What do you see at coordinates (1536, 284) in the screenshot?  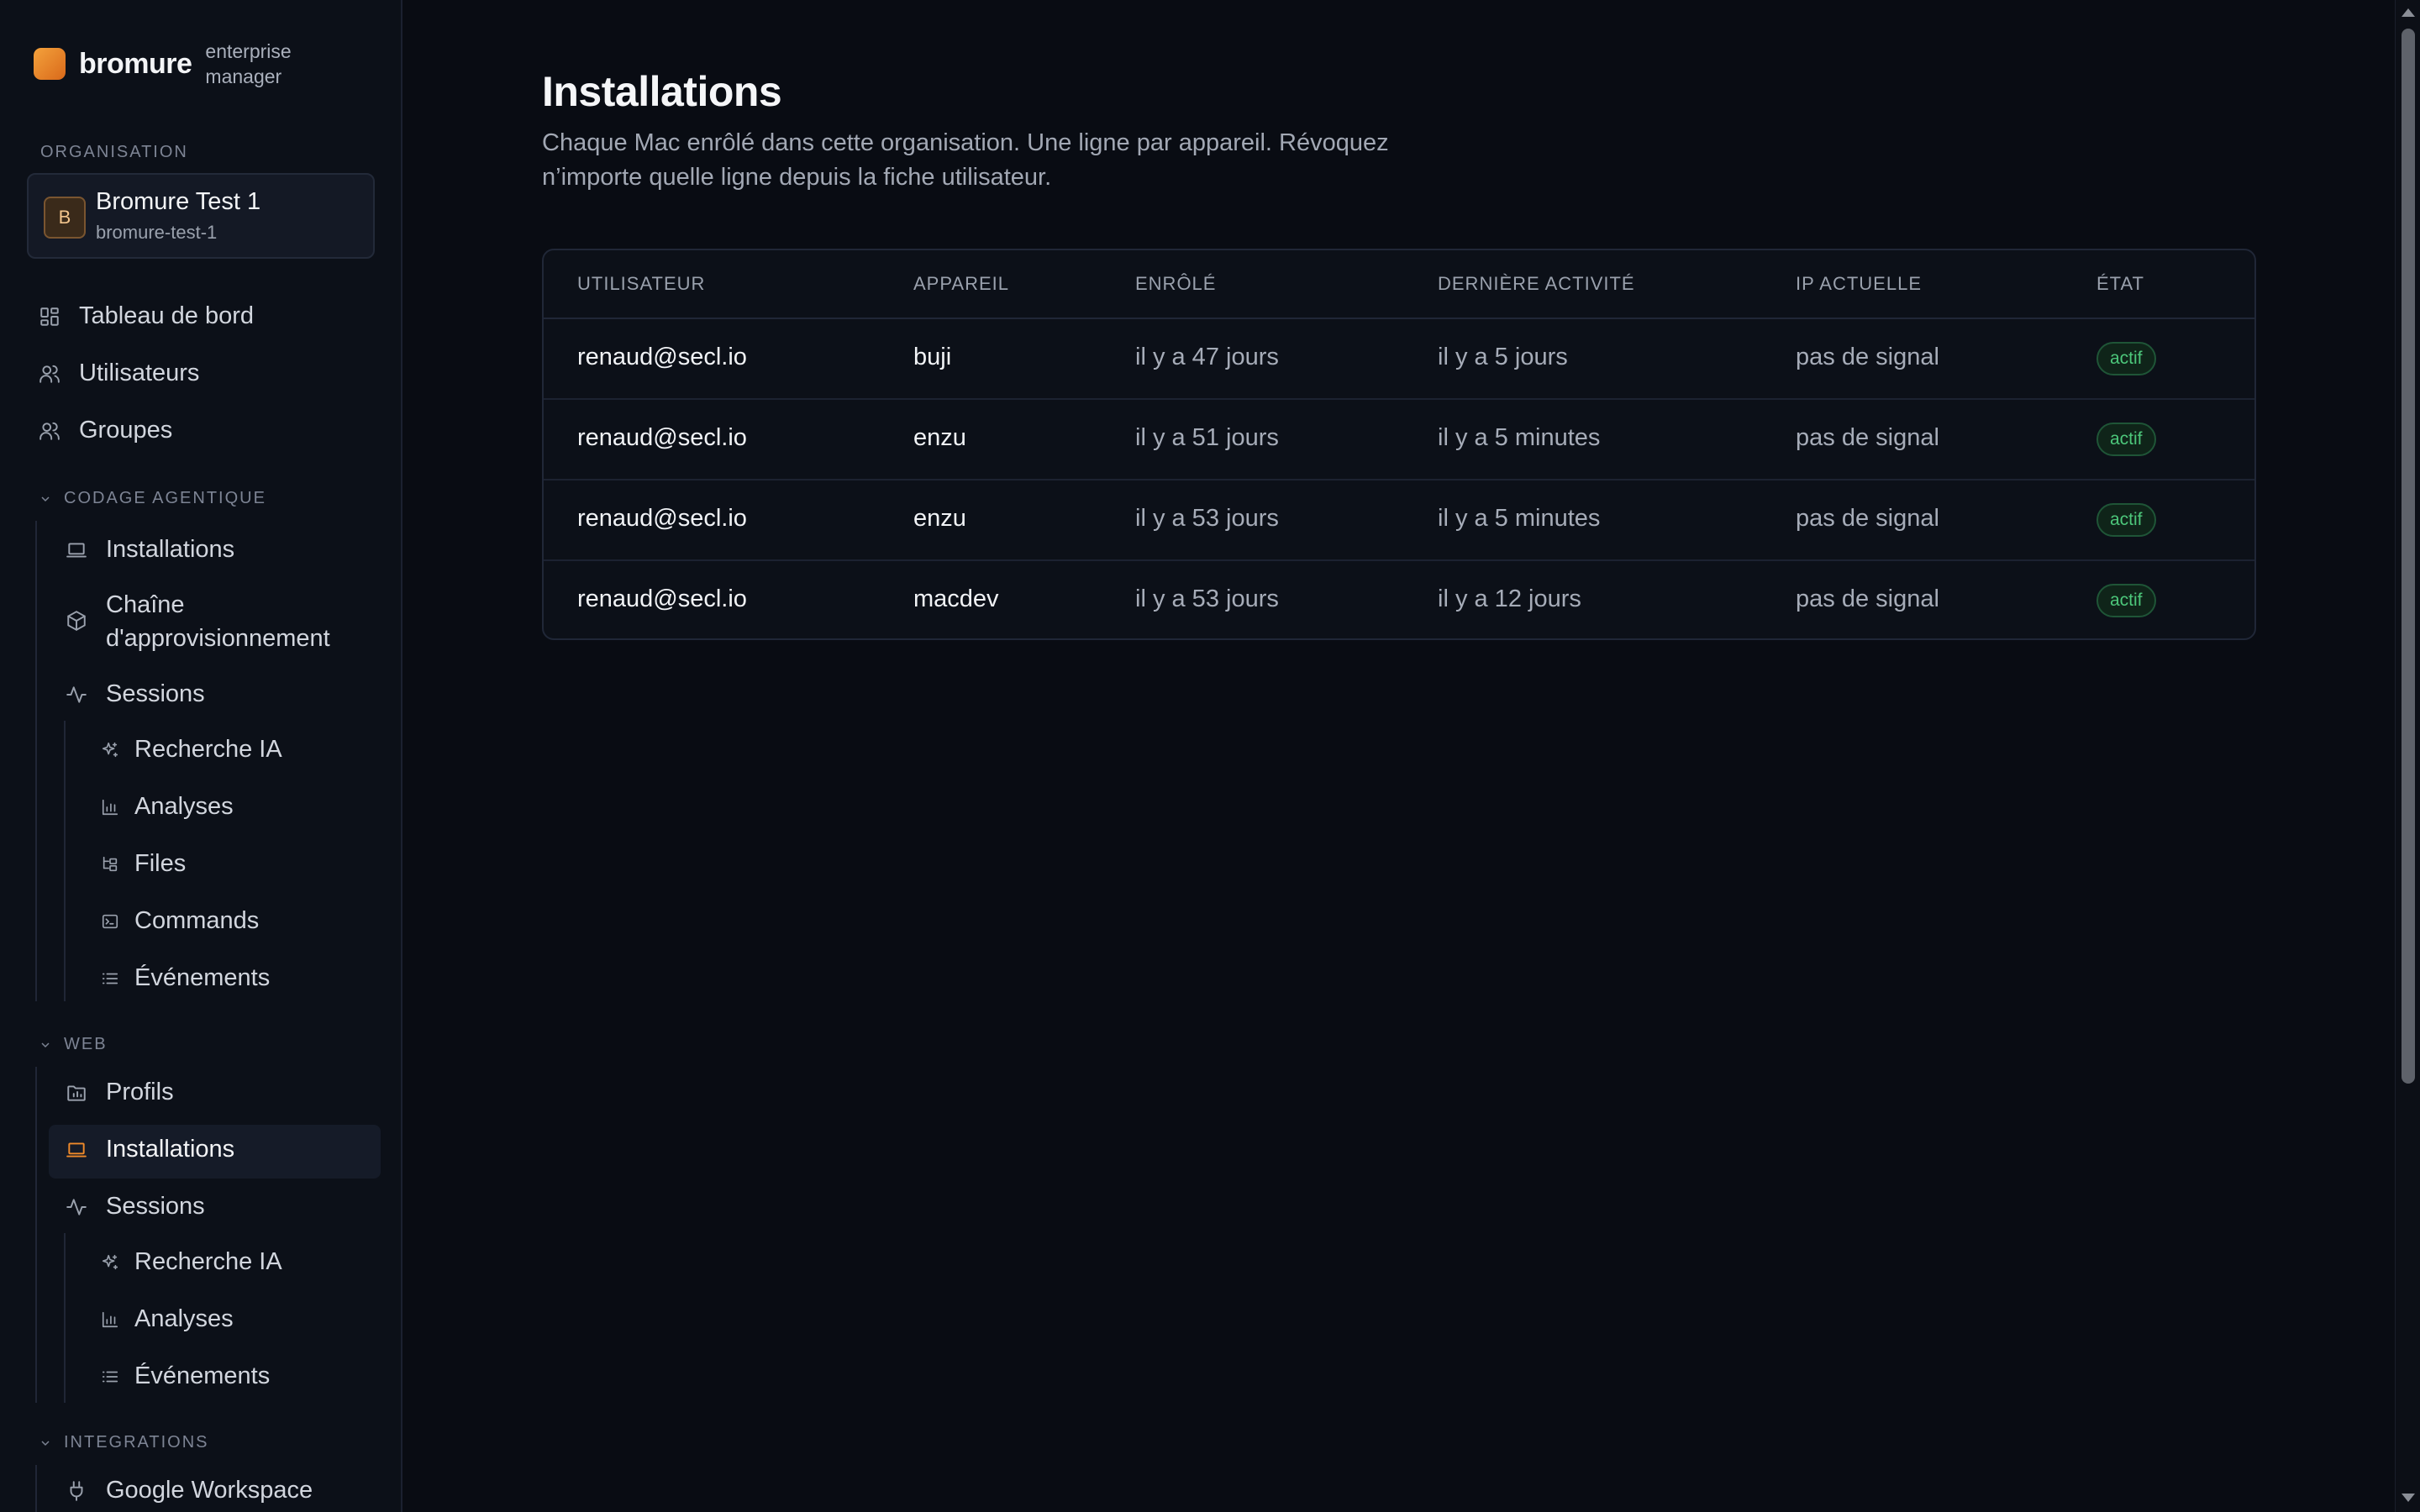 I see `column-header-last-activity: DERNIÈRE ACTIVITÉ` at bounding box center [1536, 284].